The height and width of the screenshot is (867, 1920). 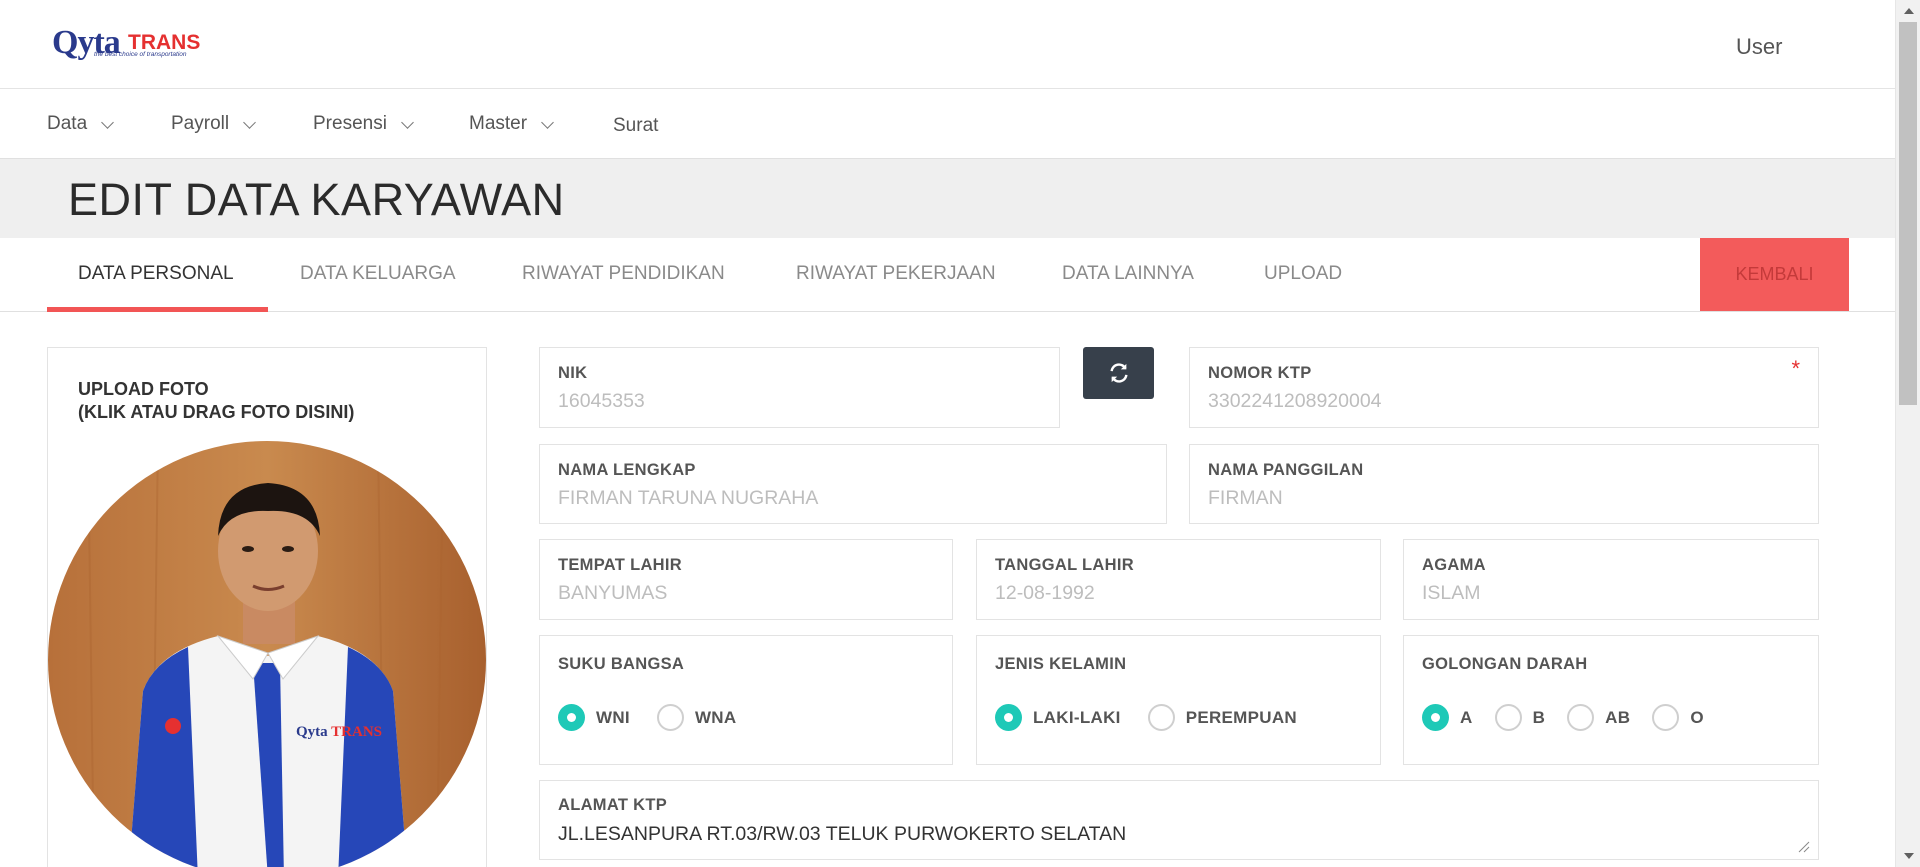 I want to click on active-tab-indicator, so click(x=157, y=309).